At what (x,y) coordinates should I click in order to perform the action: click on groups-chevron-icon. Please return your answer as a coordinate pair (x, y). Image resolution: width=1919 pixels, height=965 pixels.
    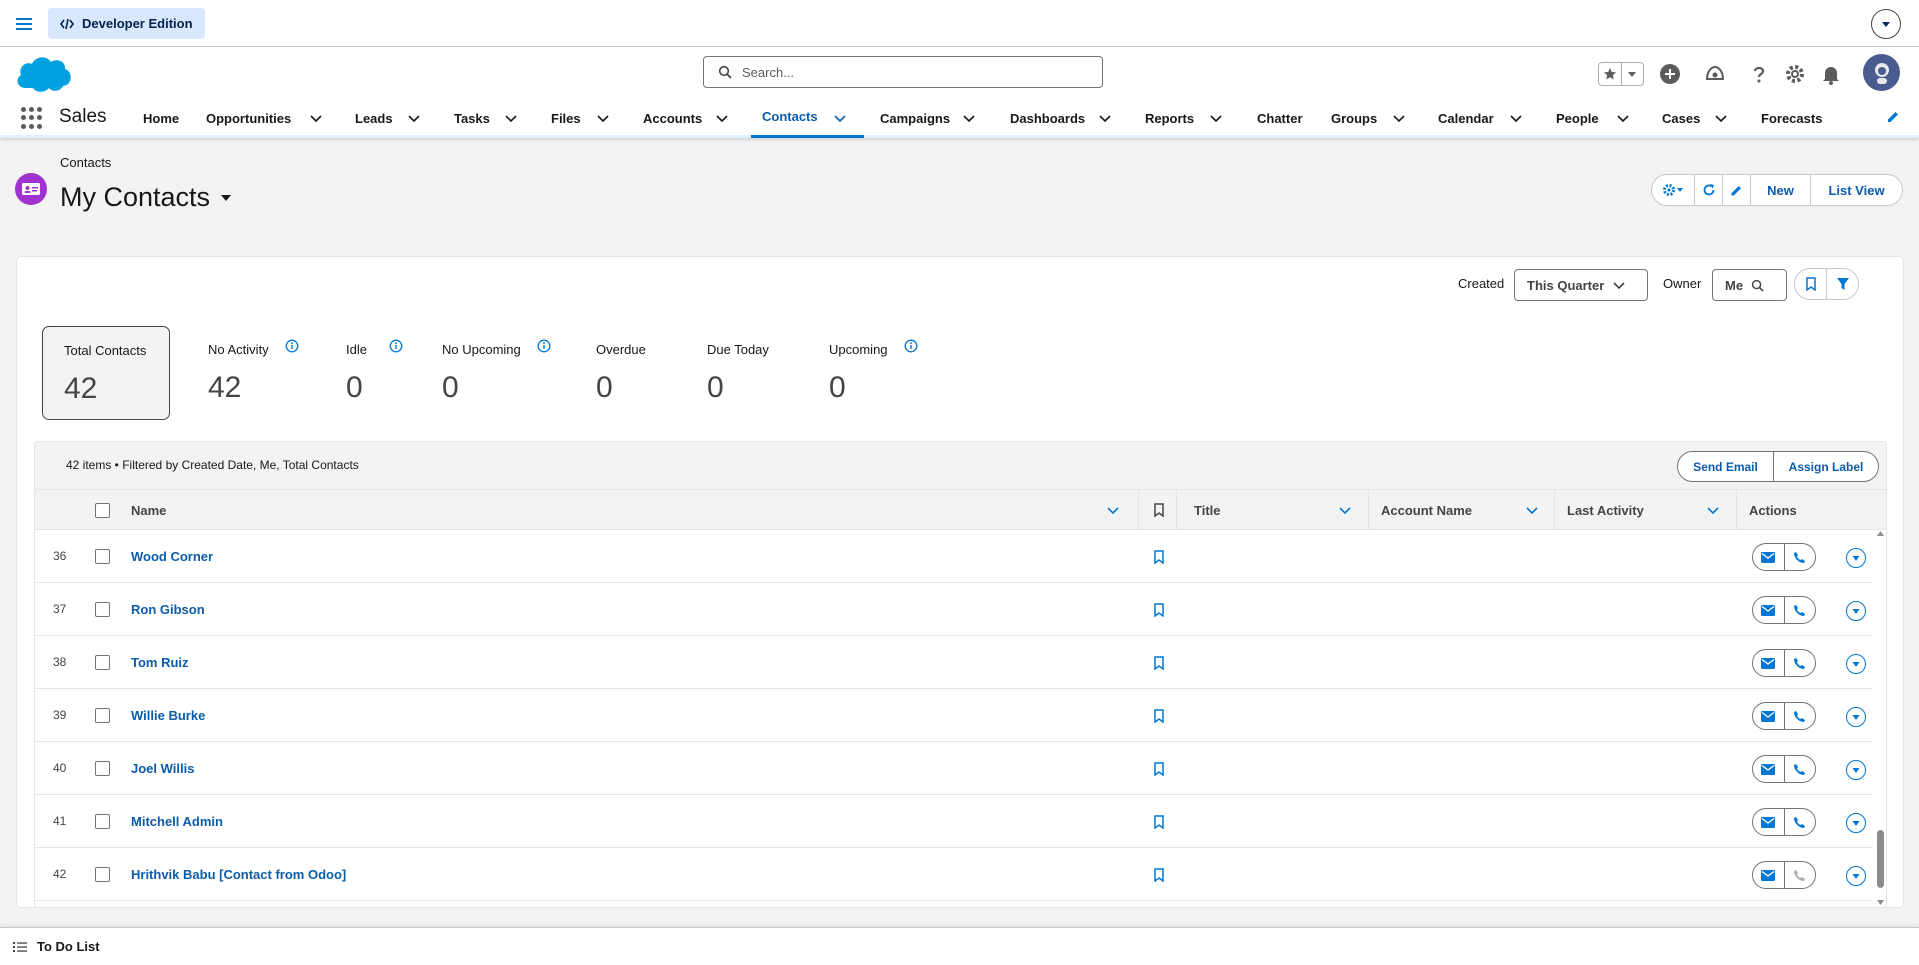
    Looking at the image, I should click on (1399, 118).